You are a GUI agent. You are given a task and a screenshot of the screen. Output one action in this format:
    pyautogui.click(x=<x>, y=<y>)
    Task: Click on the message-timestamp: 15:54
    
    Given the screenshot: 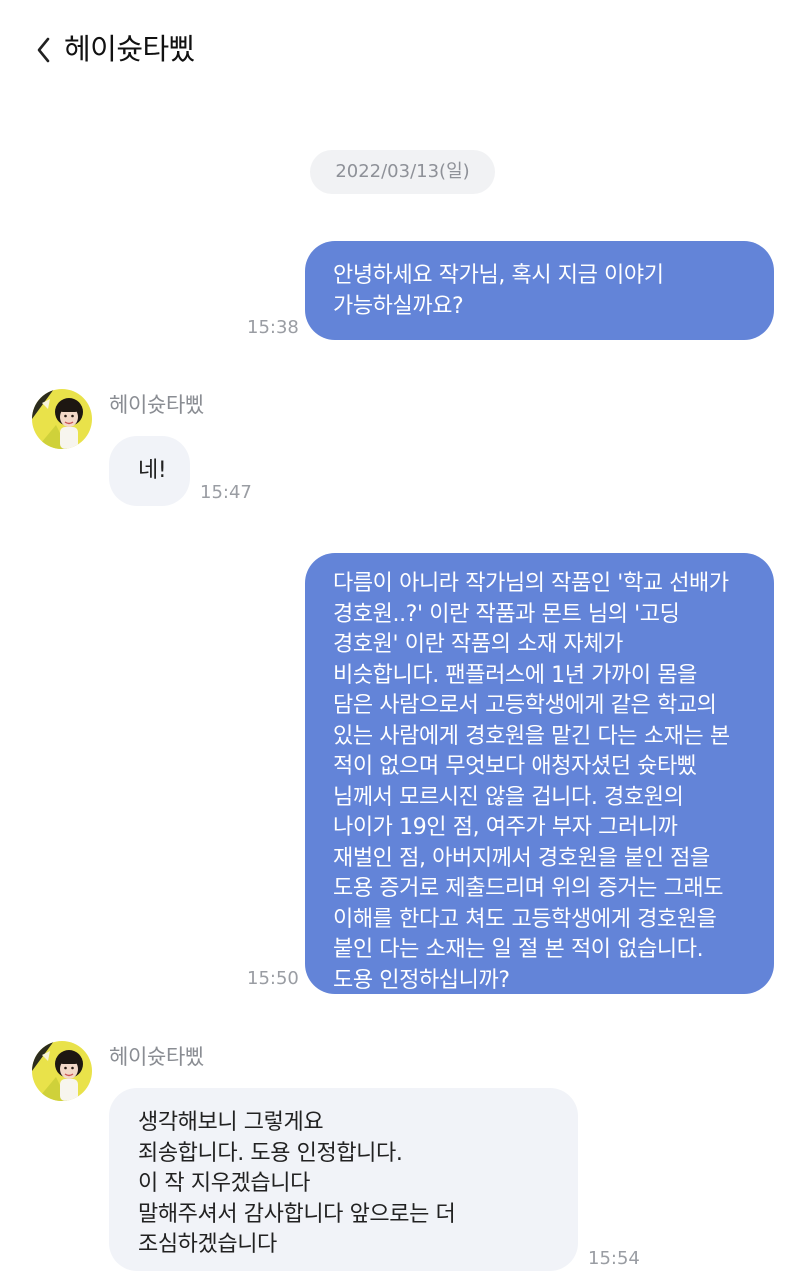 What is the action you would take?
    pyautogui.click(x=614, y=1258)
    